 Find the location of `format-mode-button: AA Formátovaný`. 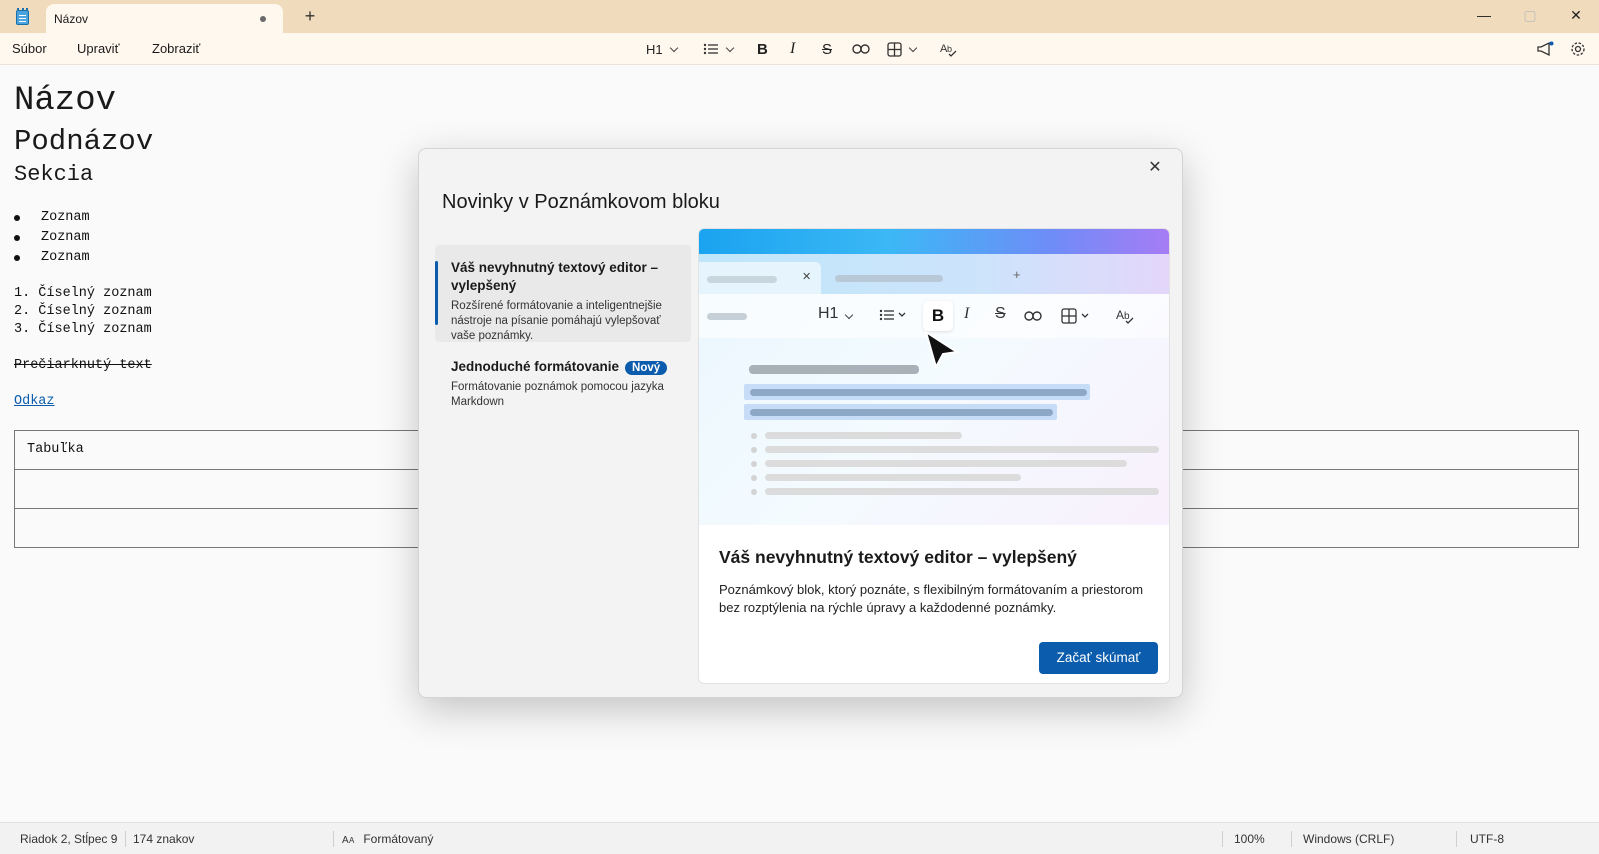

format-mode-button: AA Formátovaný is located at coordinates (387, 839).